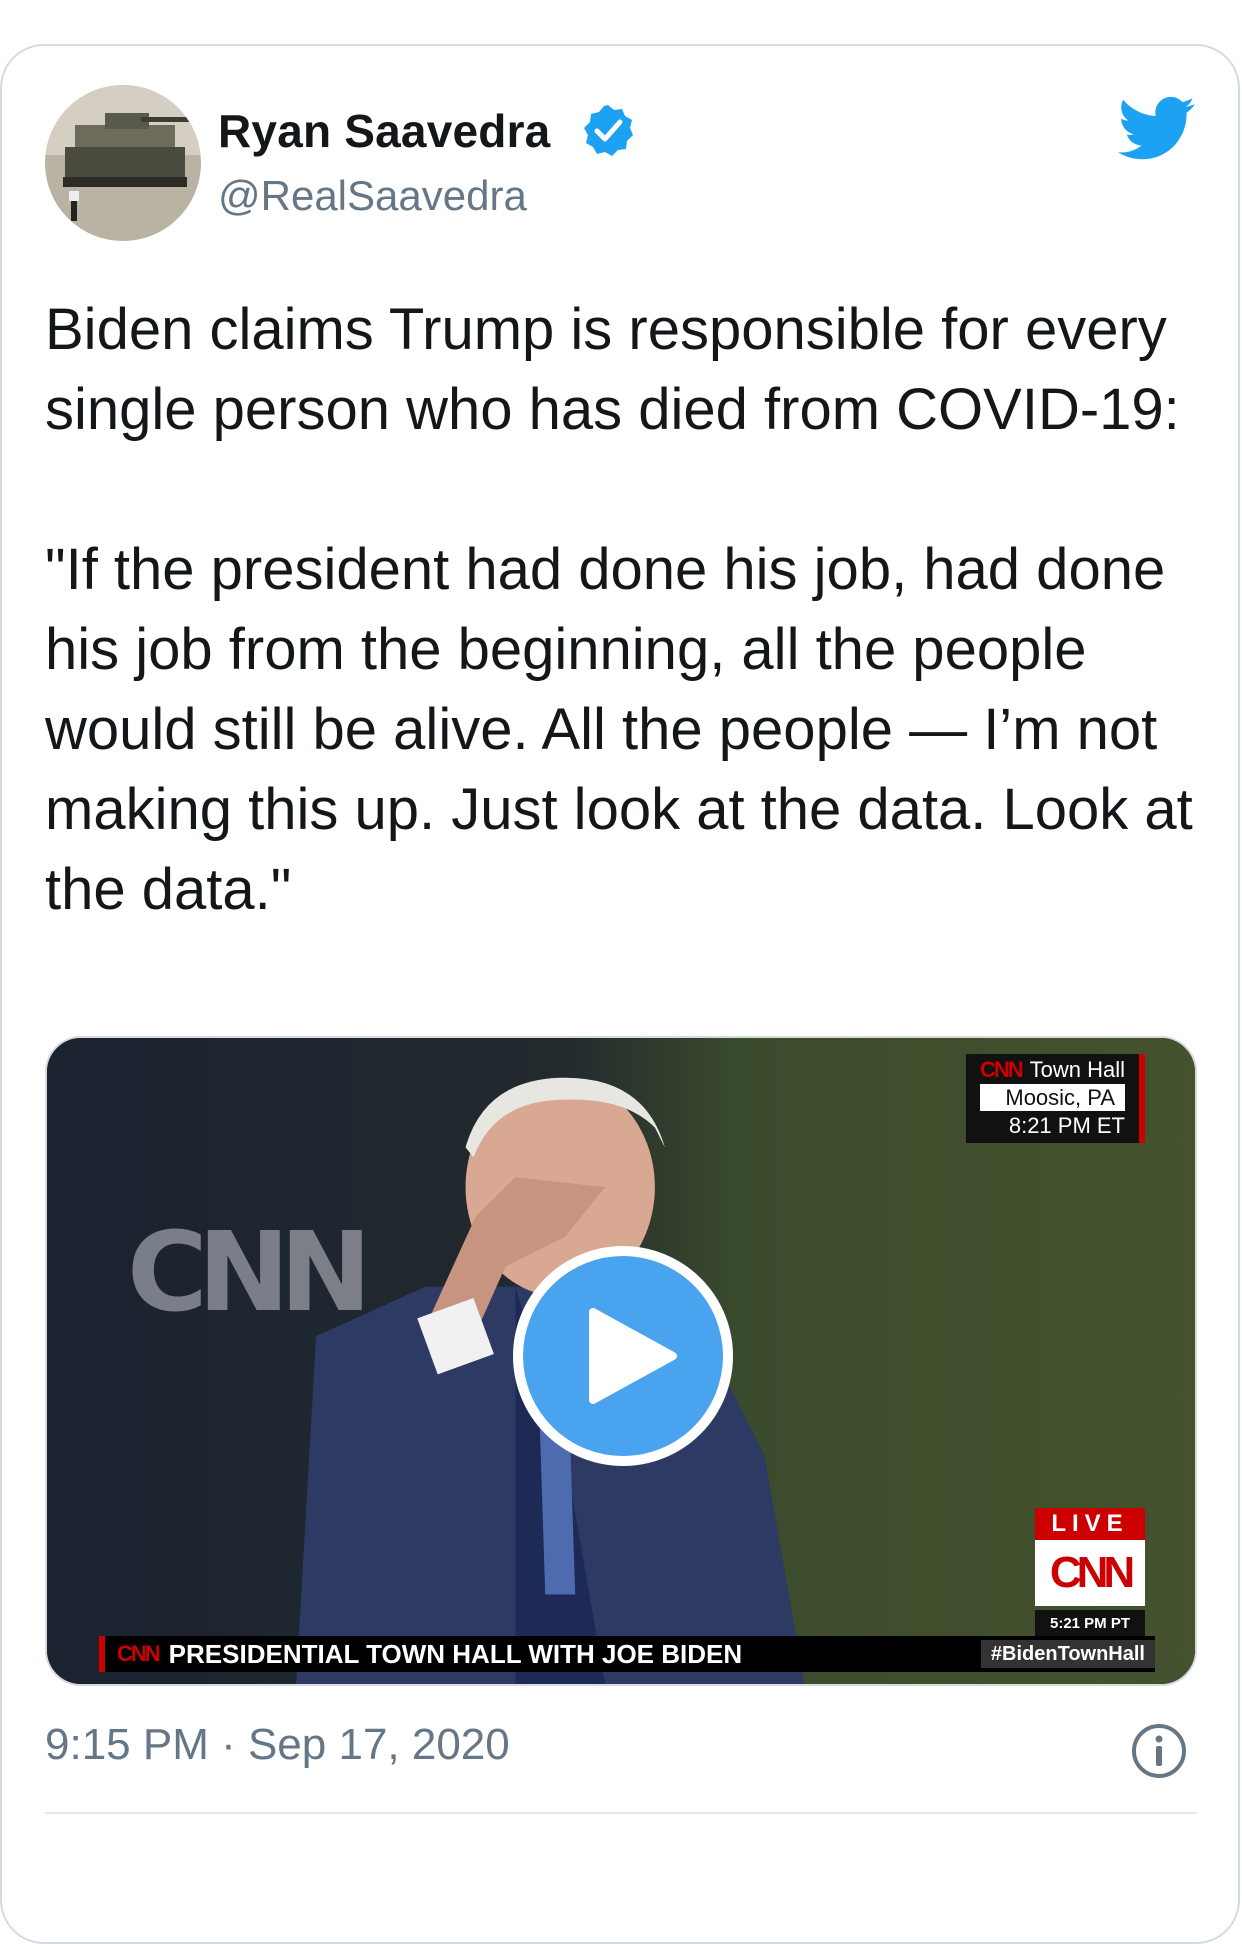 The width and height of the screenshot is (1242, 1944). What do you see at coordinates (1077, 1069) in the screenshot?
I see `program-name: Town Hall` at bounding box center [1077, 1069].